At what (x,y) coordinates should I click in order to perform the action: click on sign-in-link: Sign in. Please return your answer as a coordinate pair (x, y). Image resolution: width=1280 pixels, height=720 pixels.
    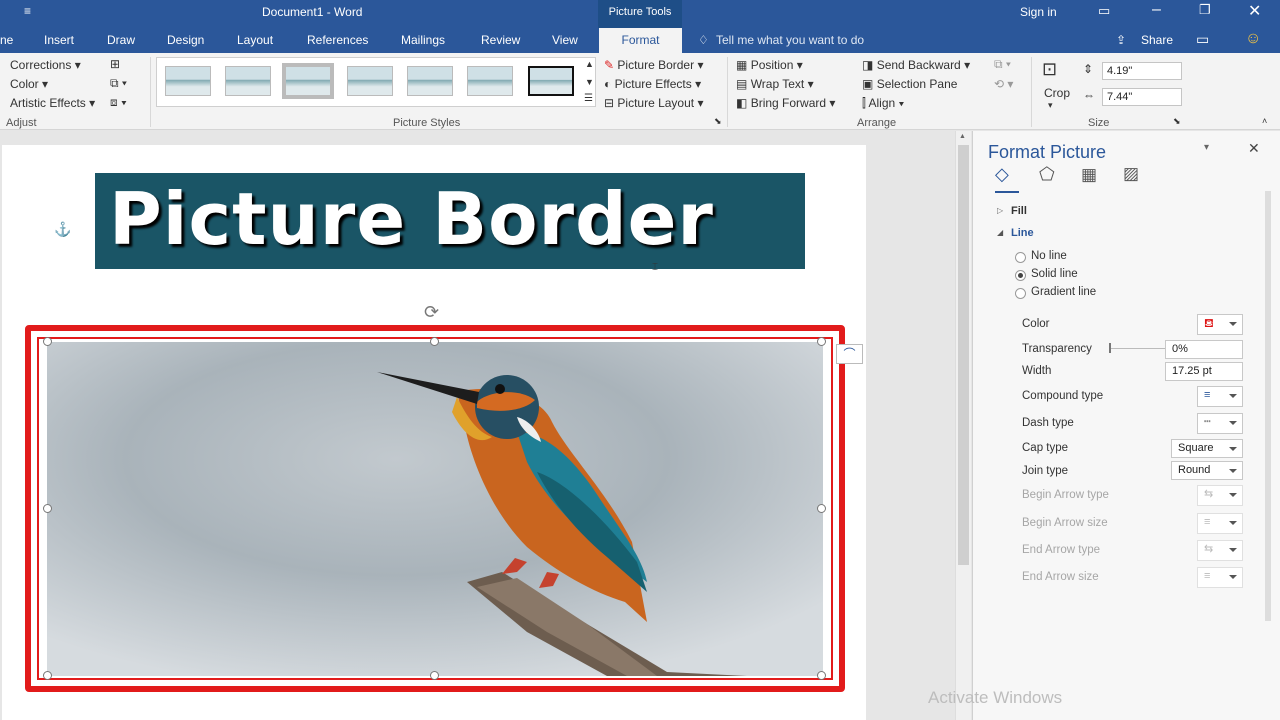
    Looking at the image, I should click on (1038, 12).